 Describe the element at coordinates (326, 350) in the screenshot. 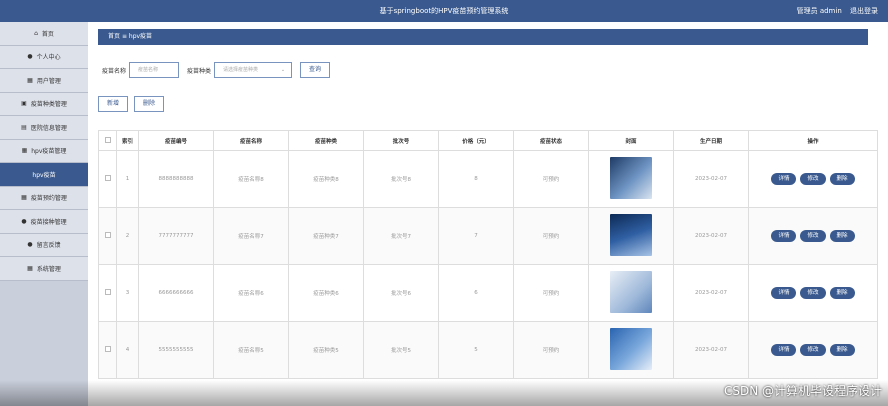

I see `type-cell: 疫苗种类5` at that location.